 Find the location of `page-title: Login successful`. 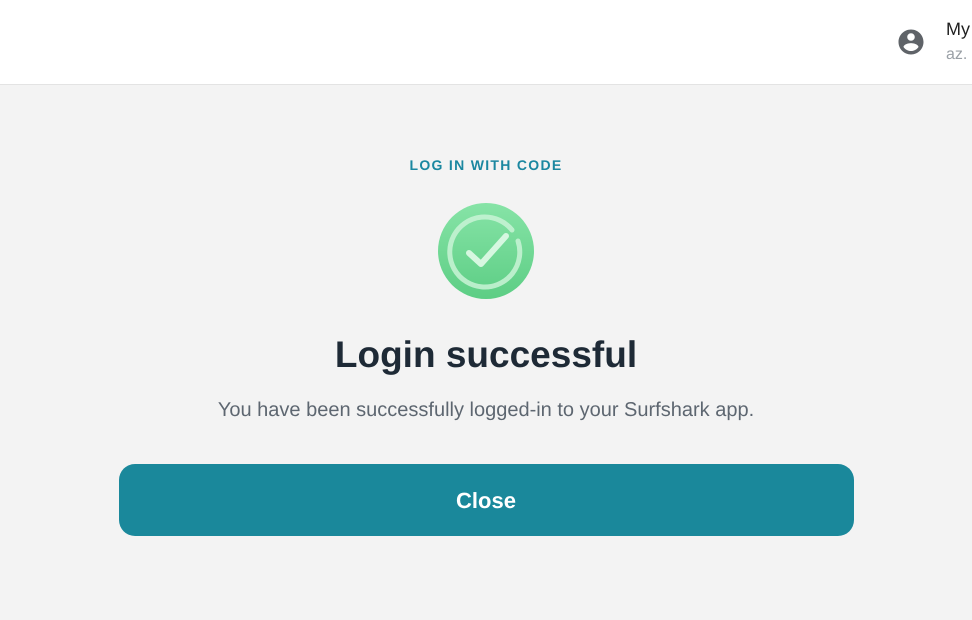

page-title: Login successful is located at coordinates (486, 355).